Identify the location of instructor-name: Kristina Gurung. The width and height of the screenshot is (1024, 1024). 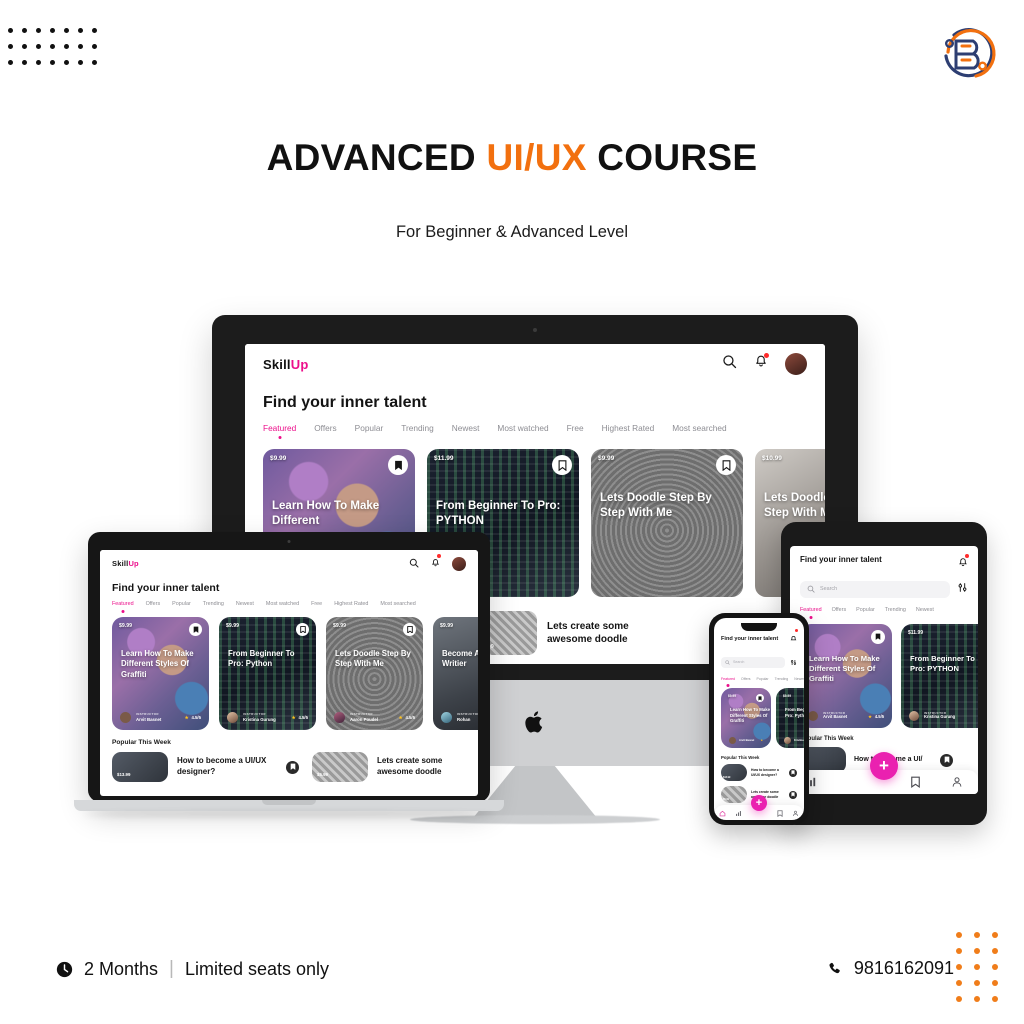
(799, 740).